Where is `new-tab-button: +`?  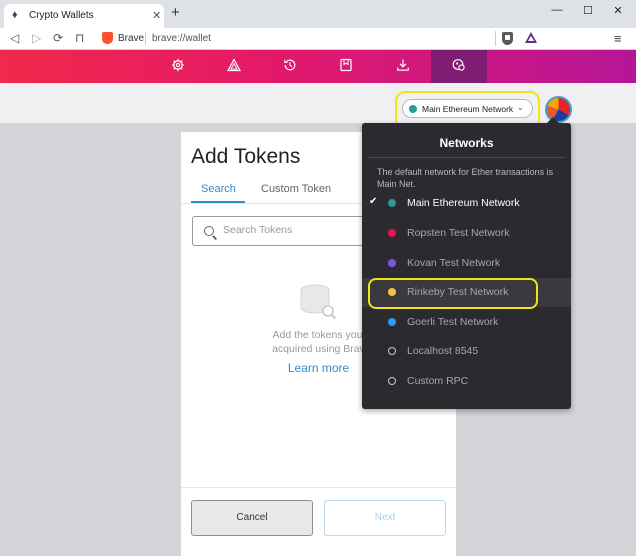
new-tab-button: + is located at coordinates (175, 12).